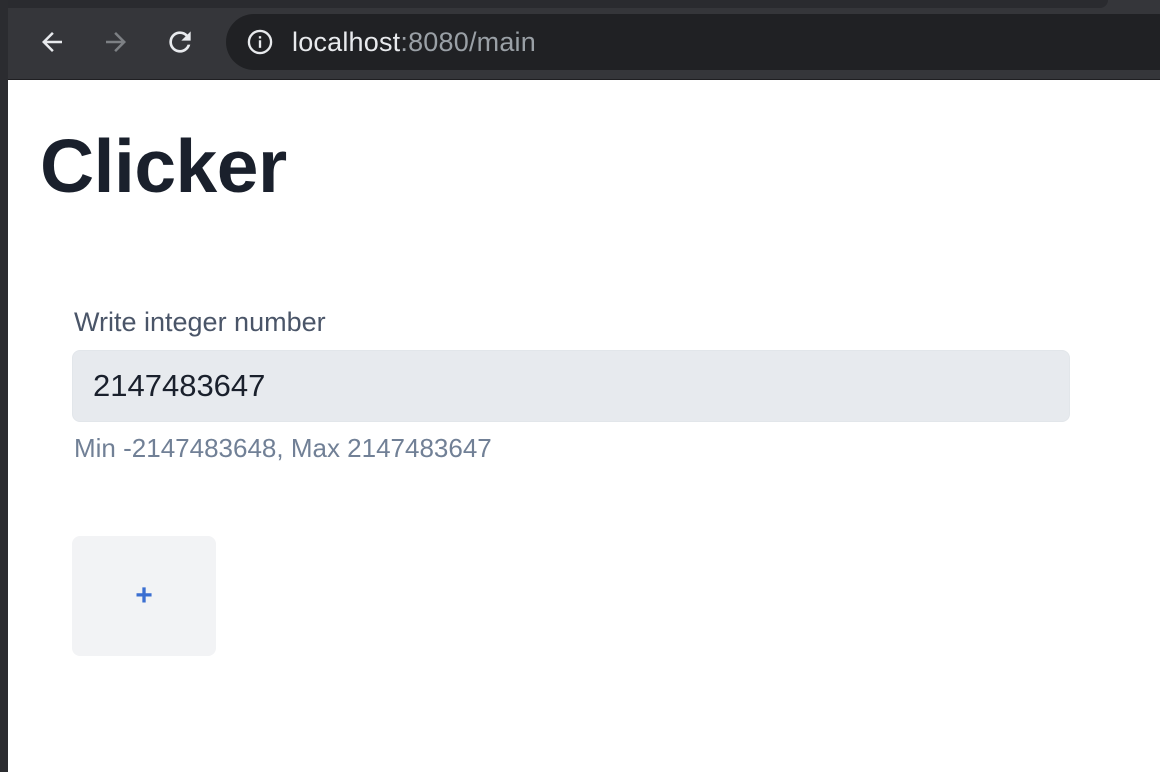 Image resolution: width=1160 pixels, height=772 pixels. Describe the element at coordinates (163, 166) in the screenshot. I see `page-title: Clicker` at that location.